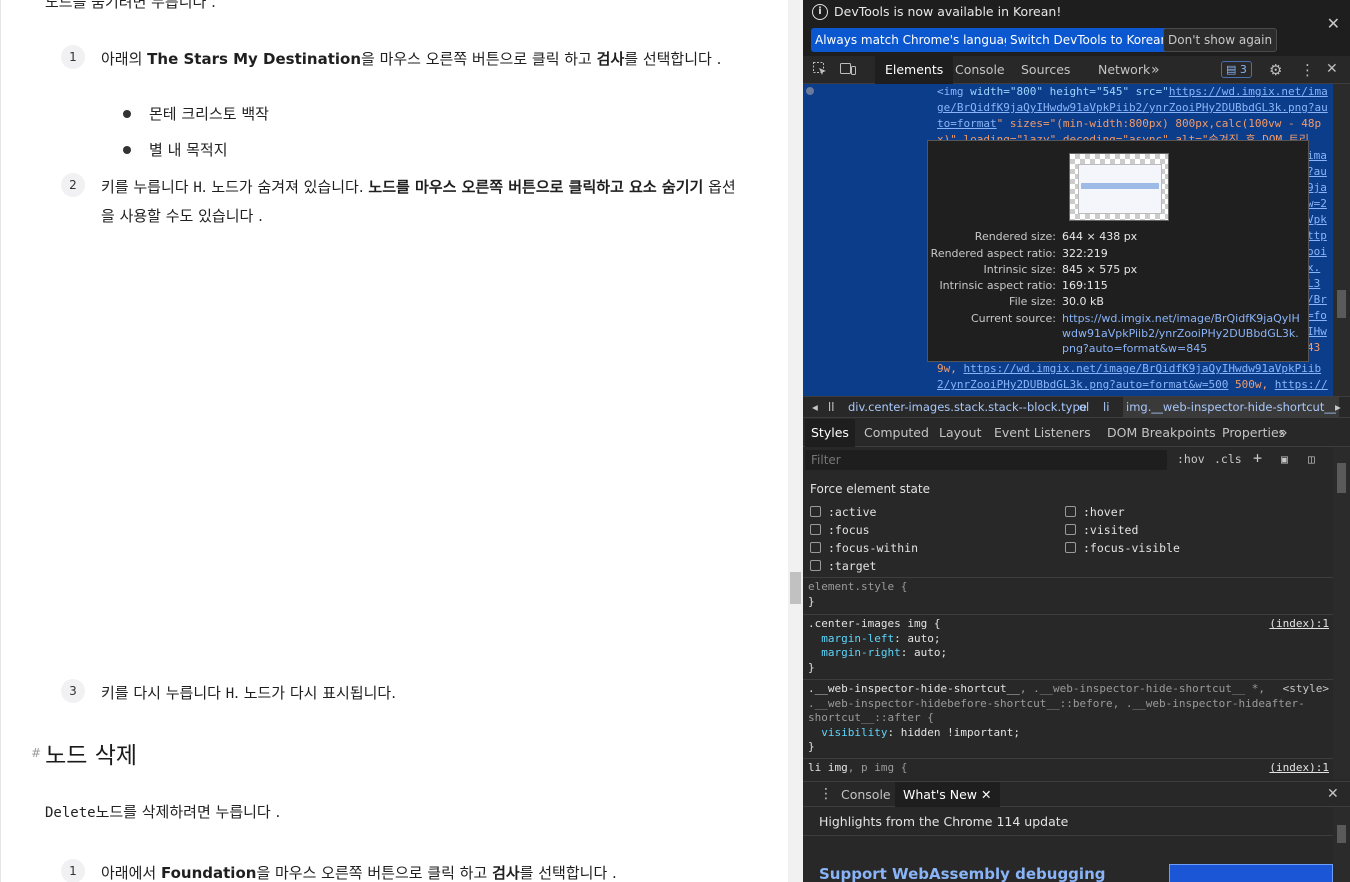  Describe the element at coordinates (1056, 236) in the screenshot. I see `tooltip-row: Rendered size: 644 × 438 px` at that location.